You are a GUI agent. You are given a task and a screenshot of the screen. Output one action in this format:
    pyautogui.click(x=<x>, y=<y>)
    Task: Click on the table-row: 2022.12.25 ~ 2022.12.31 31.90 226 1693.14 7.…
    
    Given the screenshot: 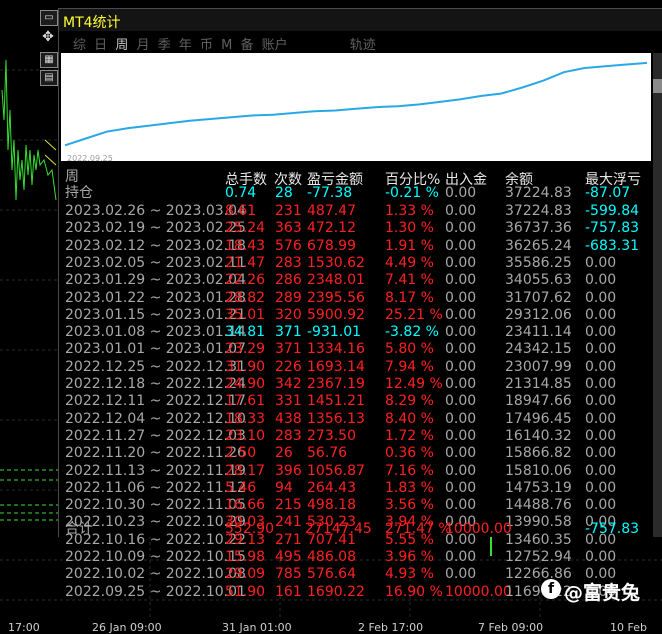 What is the action you would take?
    pyautogui.click(x=359, y=367)
    